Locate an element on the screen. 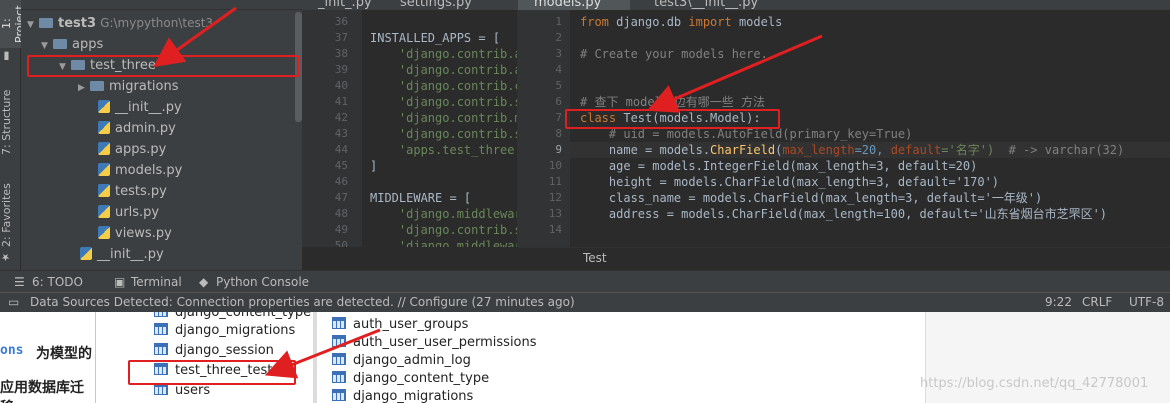 The image size is (1170, 403). line-number: 2 is located at coordinates (558, 37).